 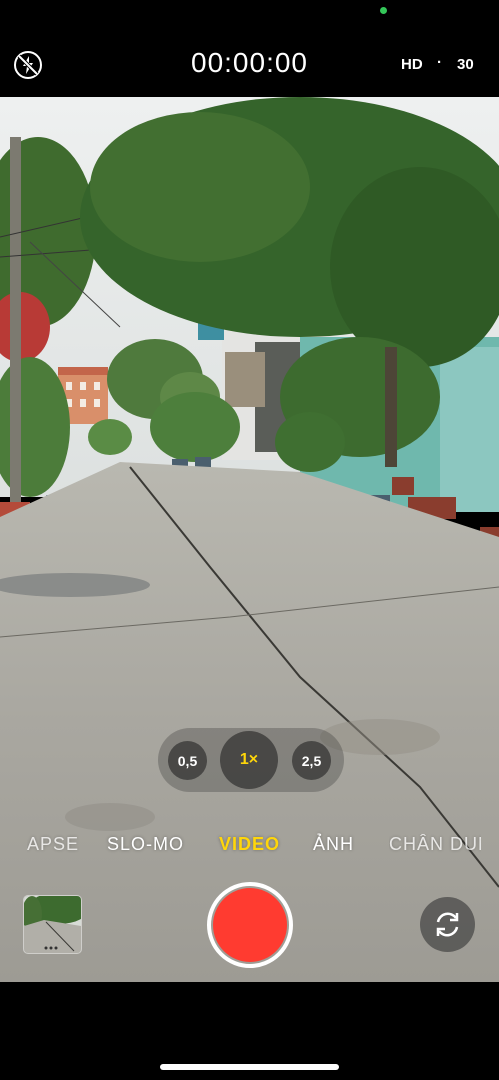 What do you see at coordinates (465, 64) in the screenshot?
I see `frame-rate-toggle: 30` at bounding box center [465, 64].